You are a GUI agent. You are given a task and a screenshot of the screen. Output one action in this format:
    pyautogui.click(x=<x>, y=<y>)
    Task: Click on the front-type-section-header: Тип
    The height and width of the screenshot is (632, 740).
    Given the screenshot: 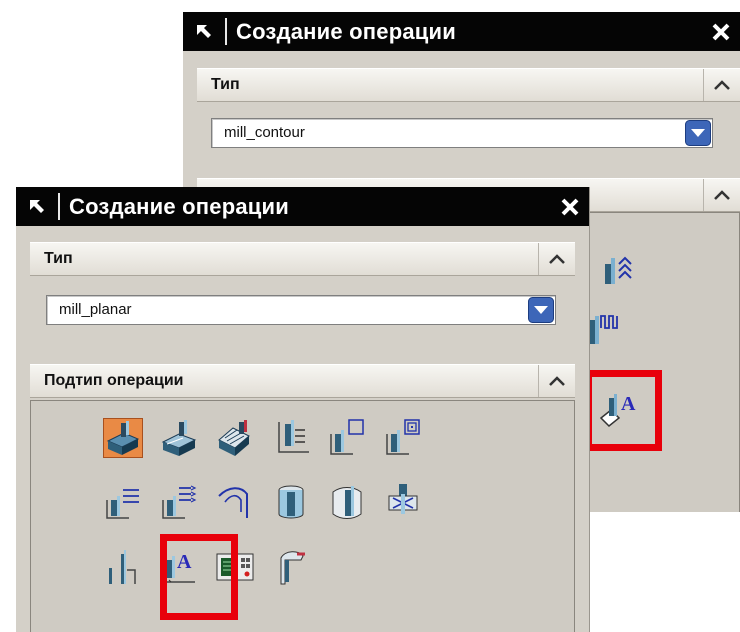 What is the action you would take?
    pyautogui.click(x=302, y=259)
    